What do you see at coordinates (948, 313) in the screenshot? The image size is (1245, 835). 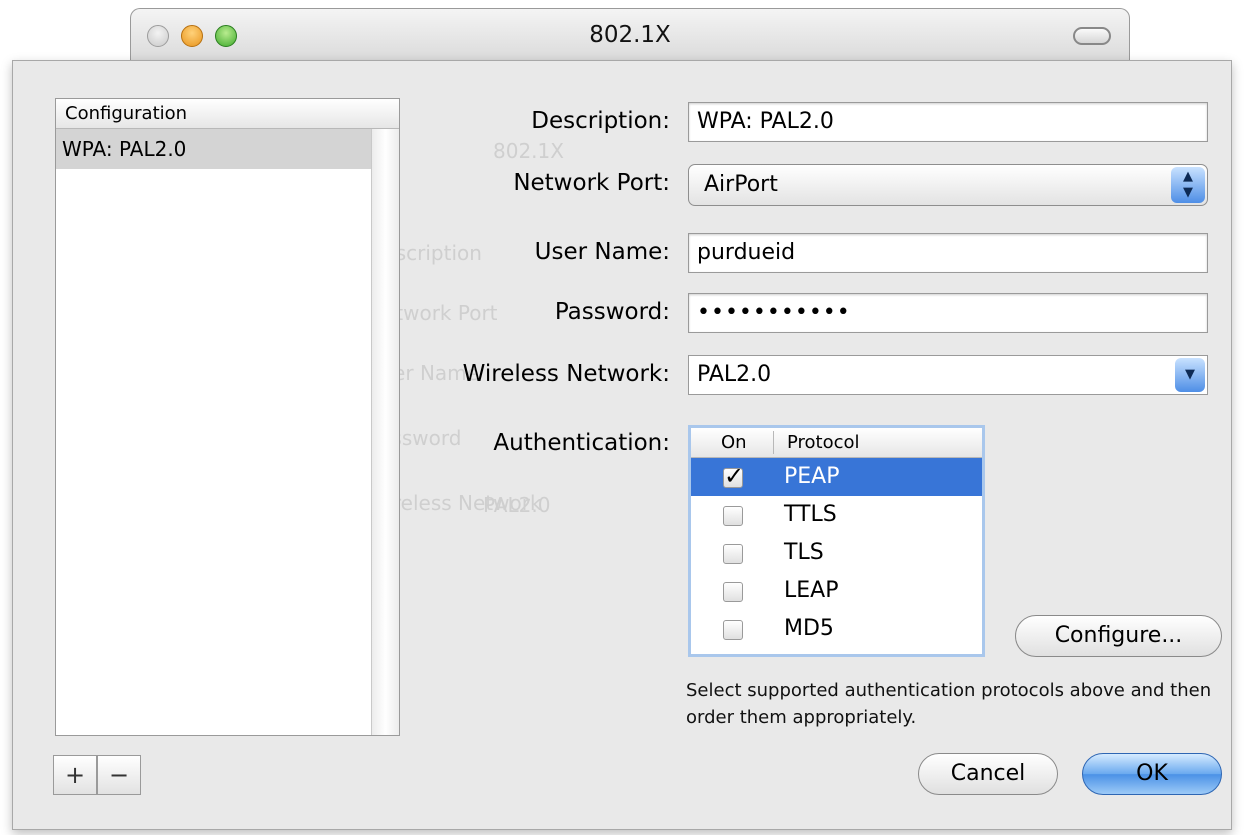 I see `password-field: •••••••••••` at bounding box center [948, 313].